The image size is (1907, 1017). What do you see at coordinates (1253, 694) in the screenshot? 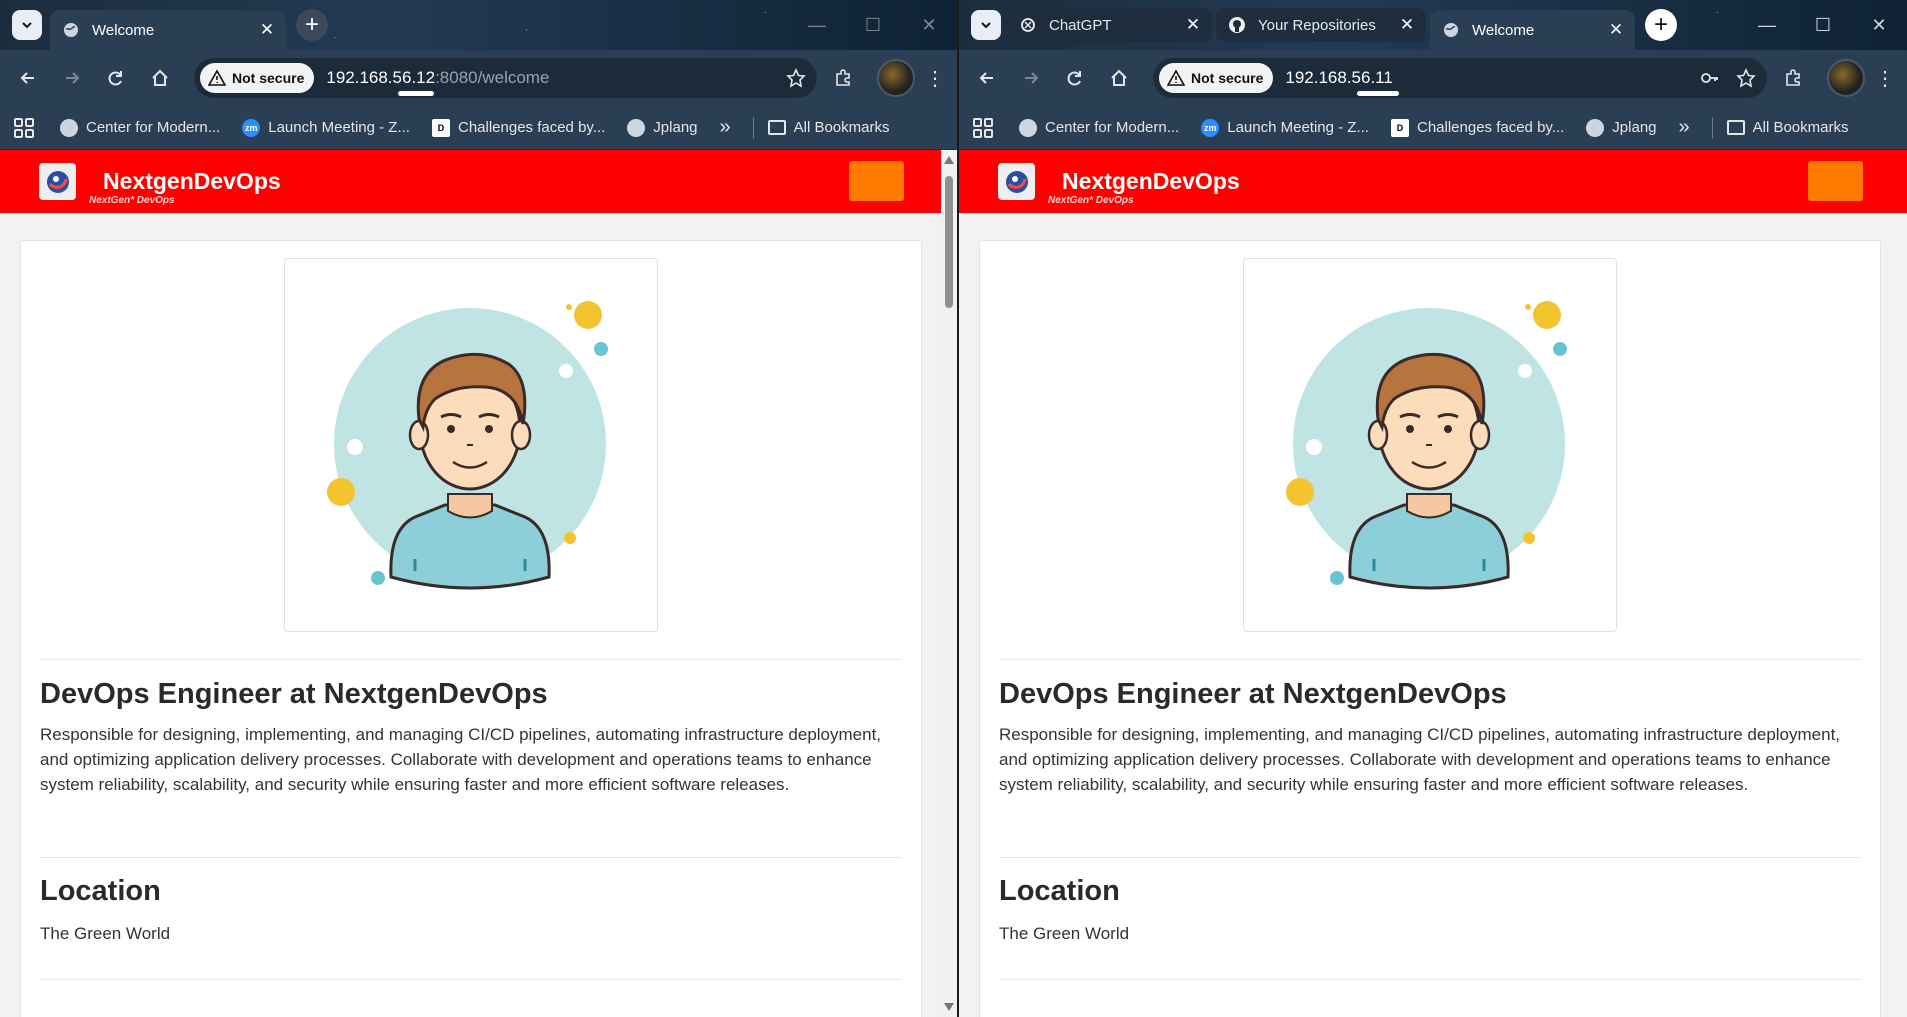
I see `job-title: DevOps Engineer at NextgenDevOps` at bounding box center [1253, 694].